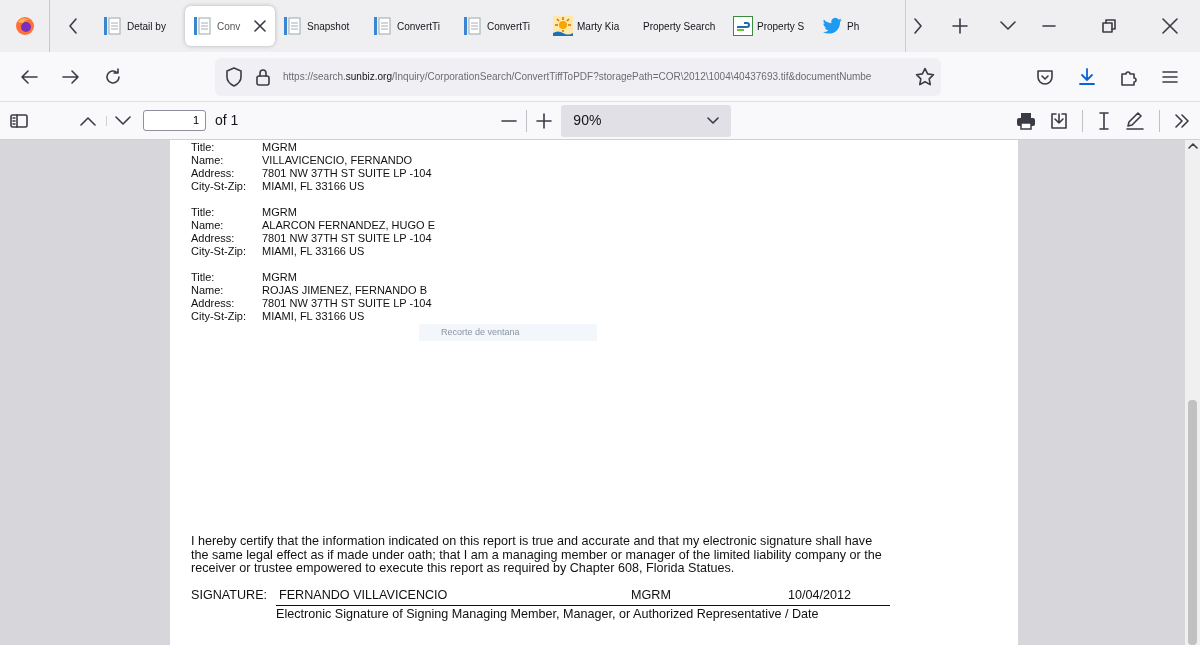  I want to click on tab: Ph, so click(860, 26).